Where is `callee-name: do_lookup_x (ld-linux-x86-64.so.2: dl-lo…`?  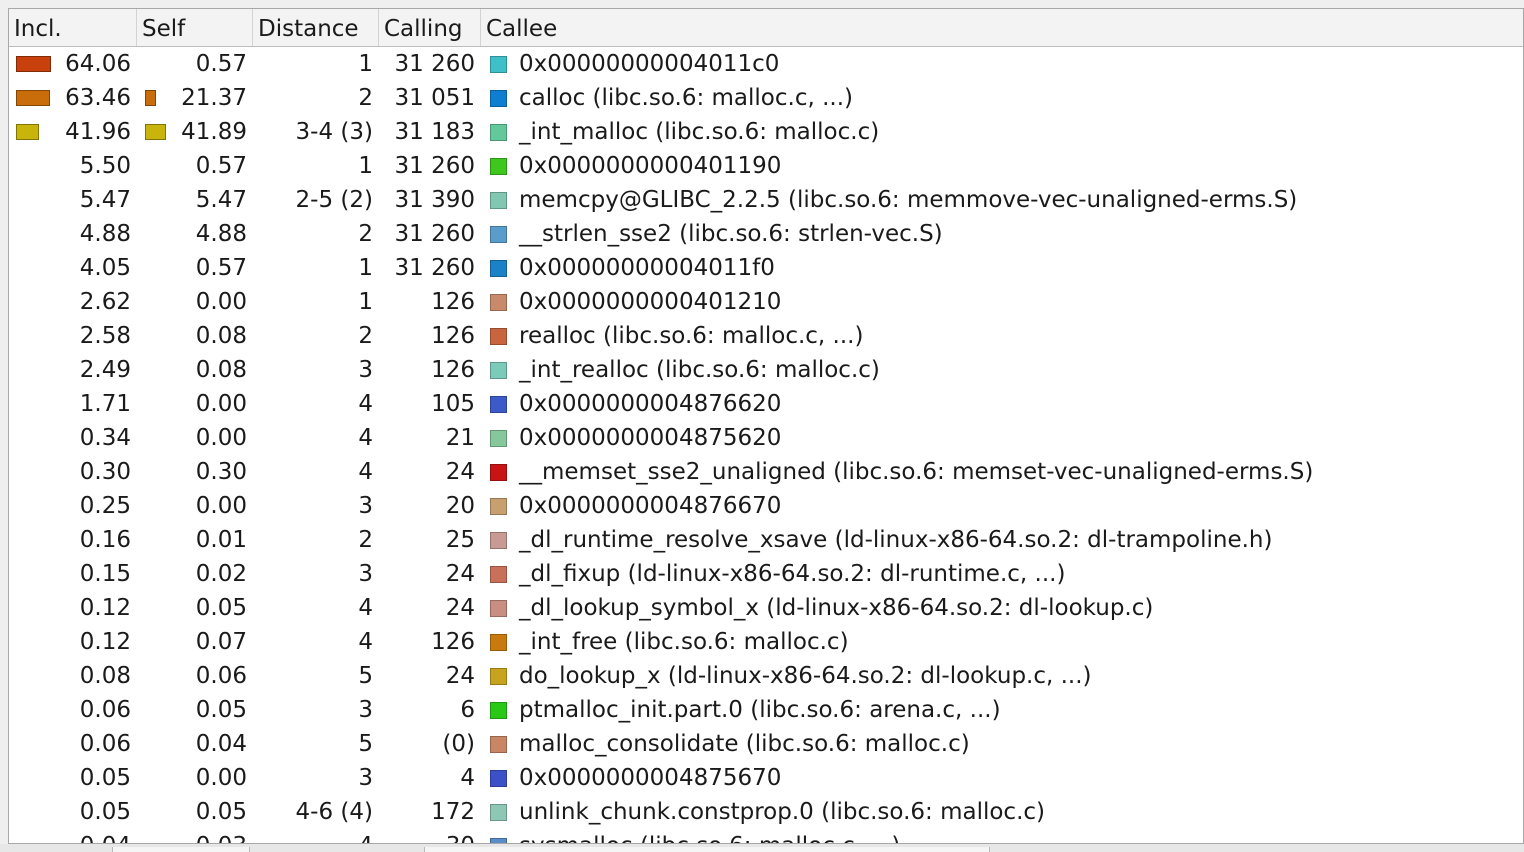
callee-name: do_lookup_x (ld-linux-x86-64.so.2: dl-lo… is located at coordinates (805, 676).